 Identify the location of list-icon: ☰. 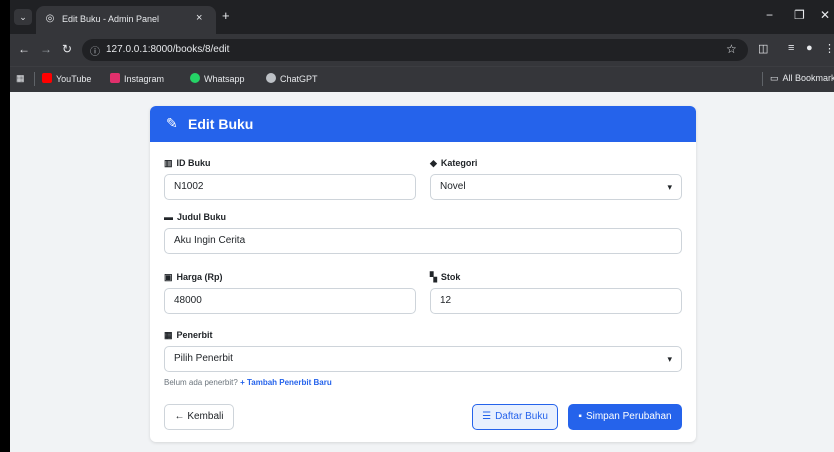
(487, 416).